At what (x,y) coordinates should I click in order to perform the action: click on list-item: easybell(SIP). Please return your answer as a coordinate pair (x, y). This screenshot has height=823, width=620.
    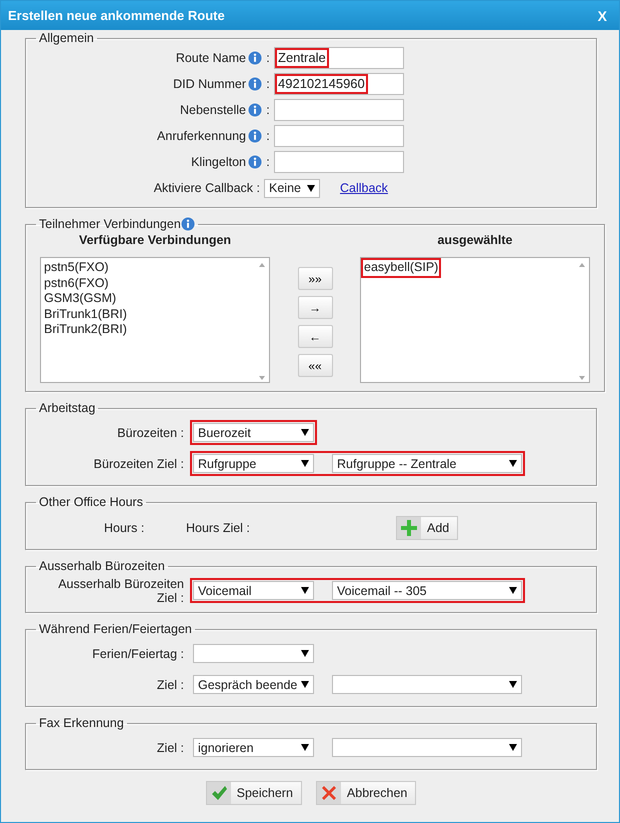
    Looking at the image, I should click on (401, 268).